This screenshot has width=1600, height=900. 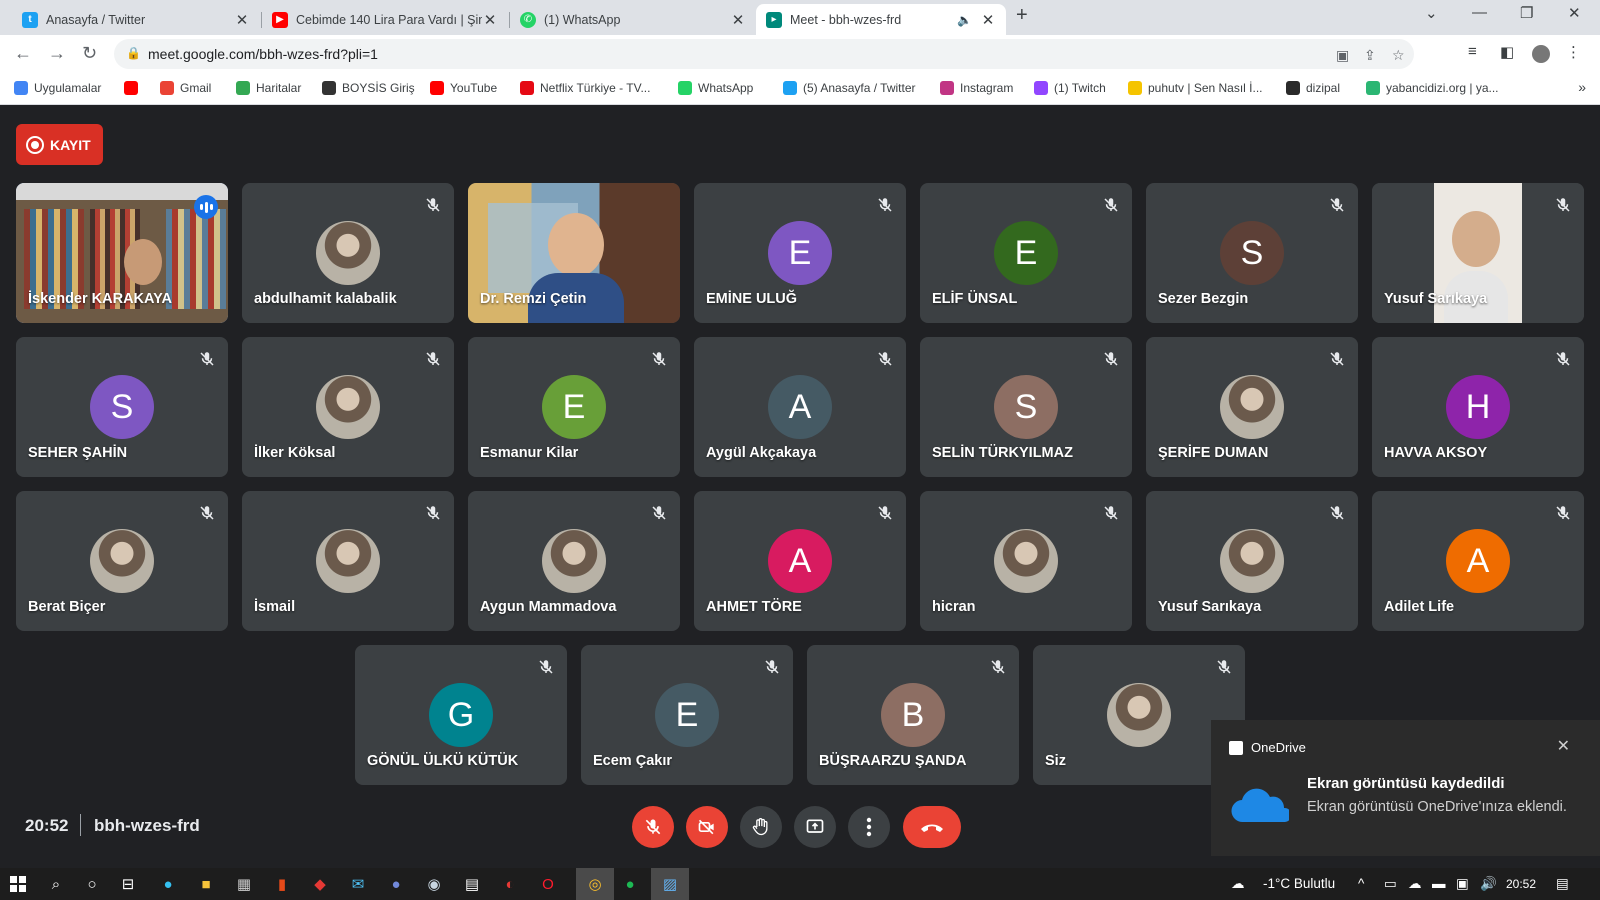 I want to click on profile-avatar, so click(x=1541, y=54).